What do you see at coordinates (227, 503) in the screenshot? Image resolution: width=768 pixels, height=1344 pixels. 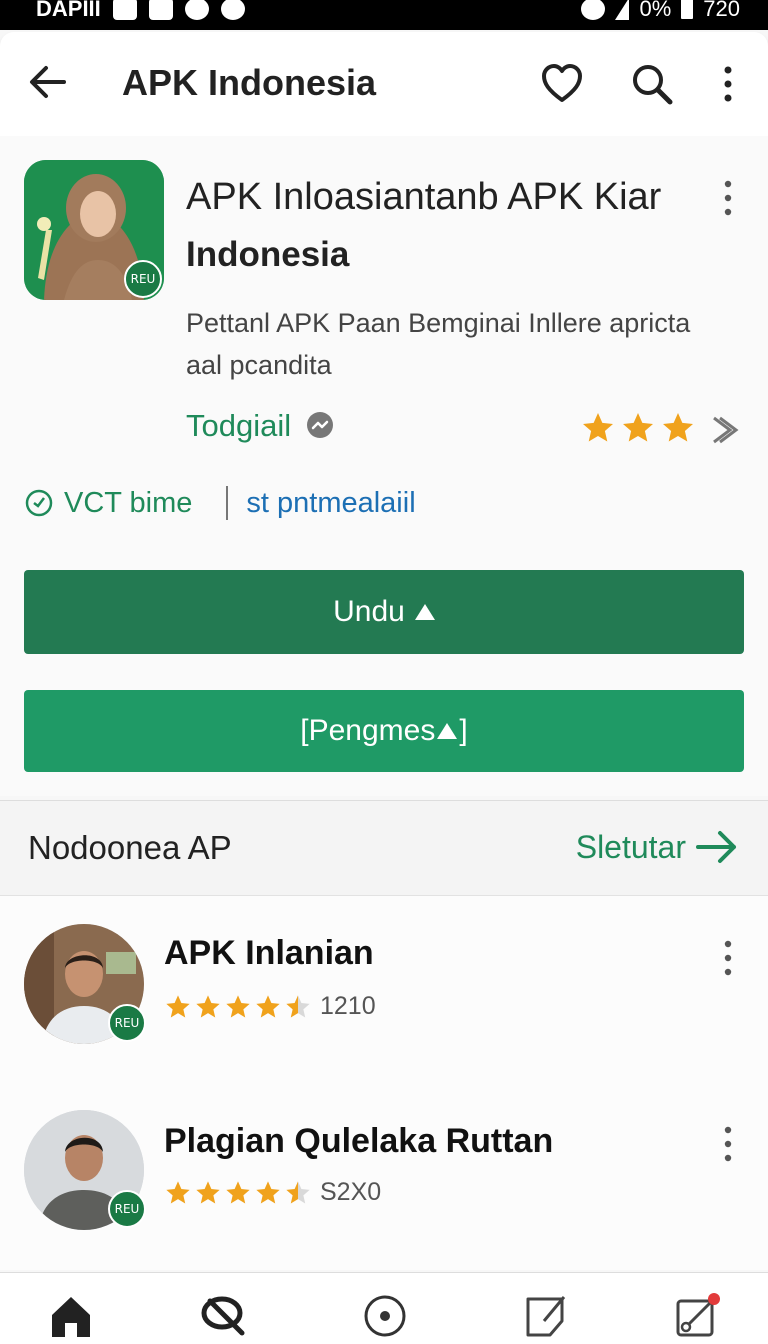 I see `meta-divider` at bounding box center [227, 503].